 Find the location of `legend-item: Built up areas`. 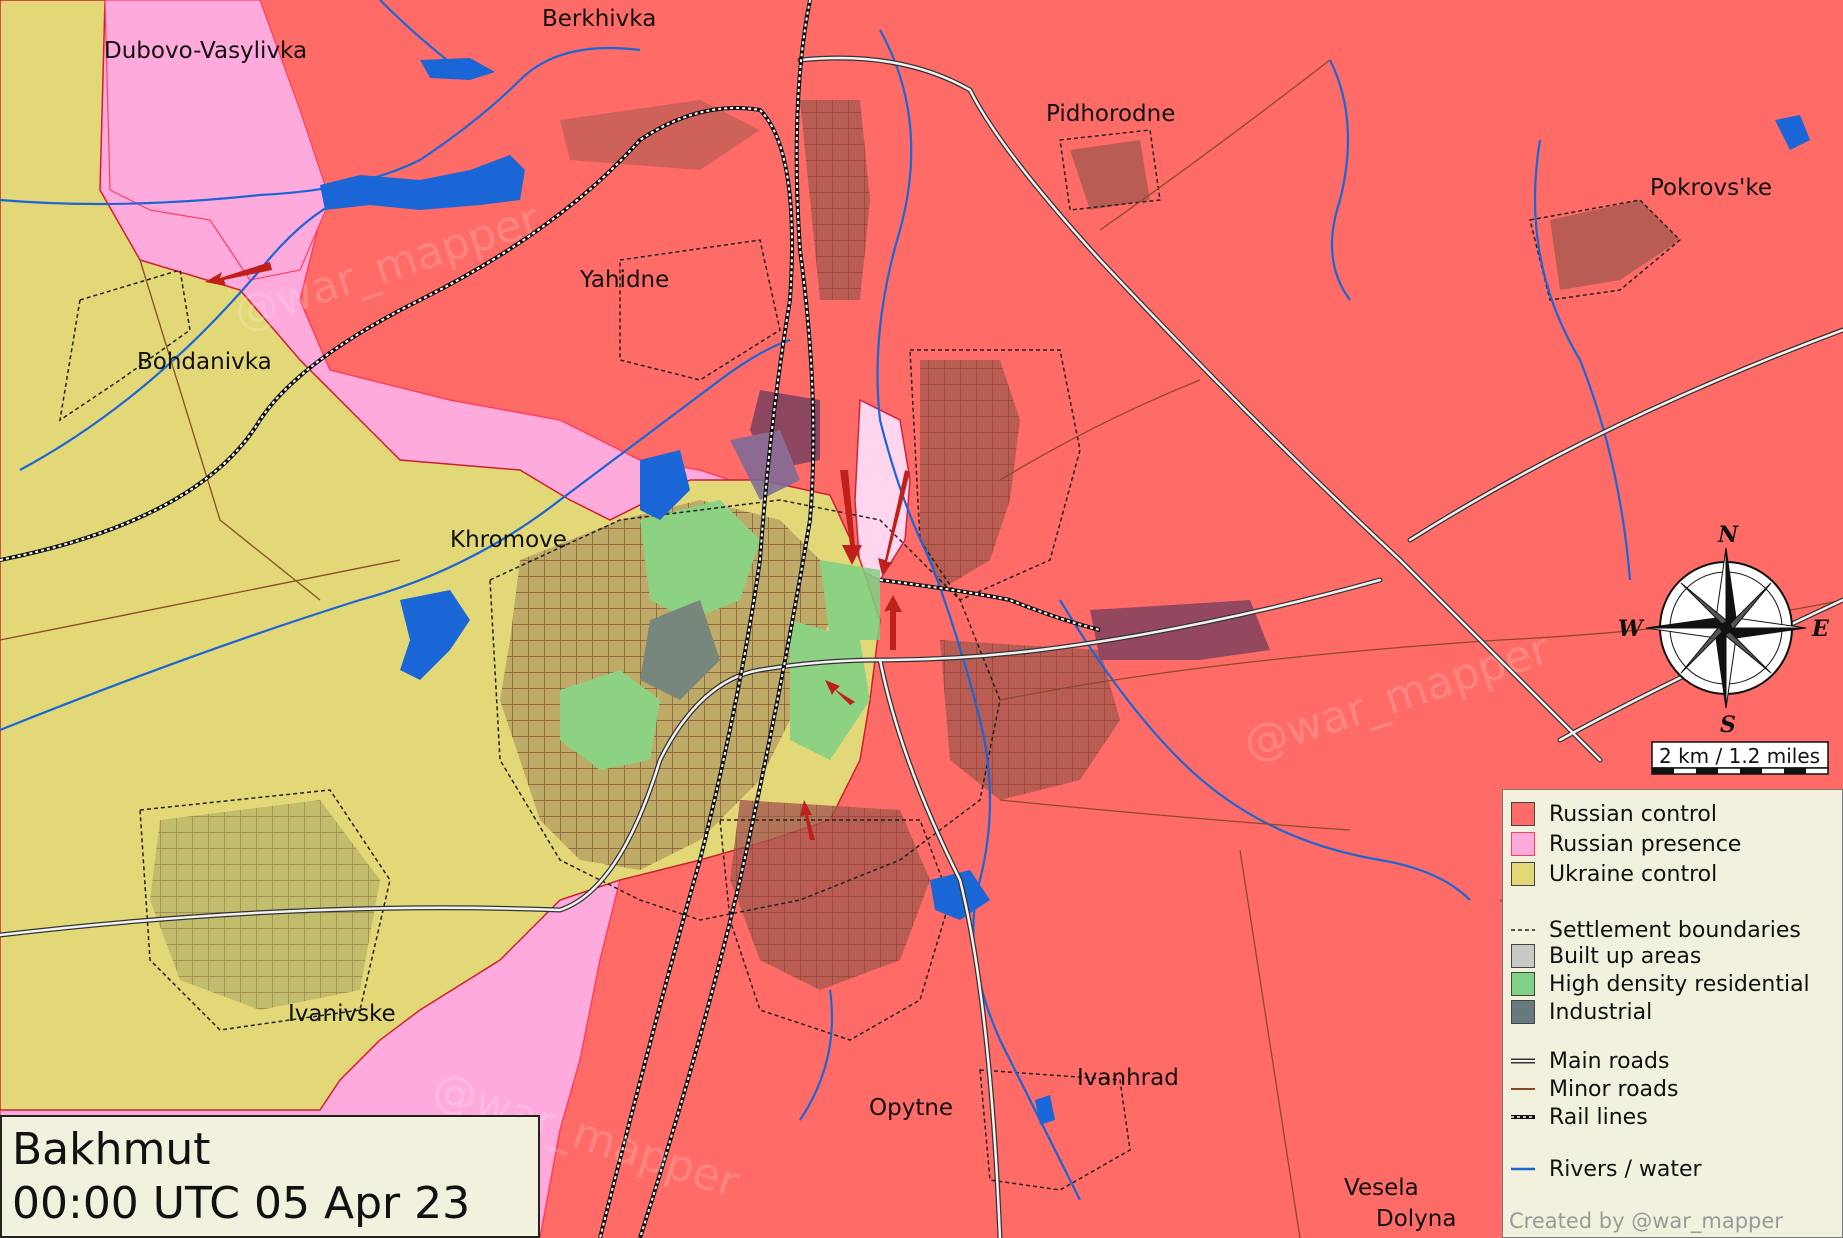

legend-item: Built up areas is located at coordinates (1606, 956).